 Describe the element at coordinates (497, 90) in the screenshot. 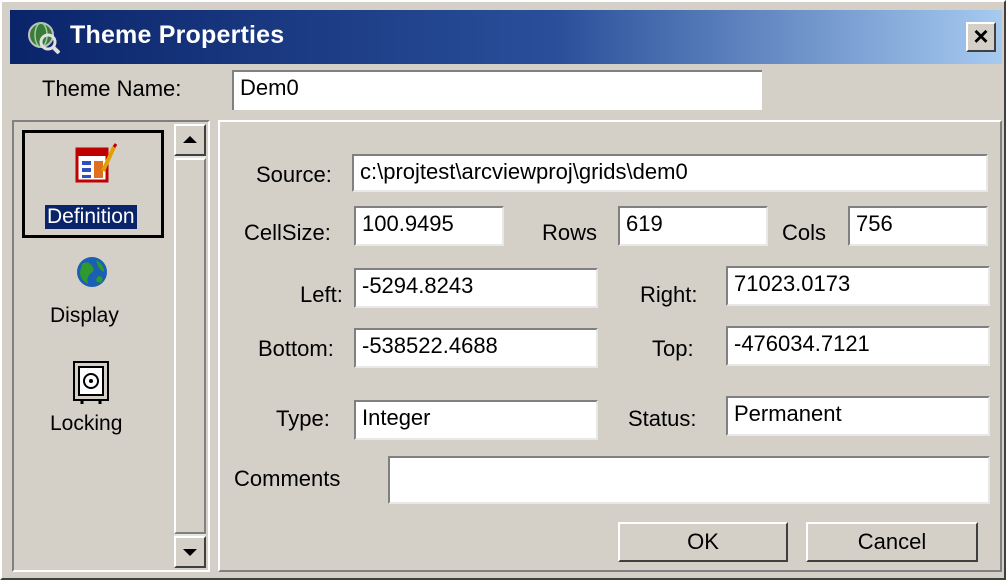

I see `theme-name-input: Dem0` at that location.